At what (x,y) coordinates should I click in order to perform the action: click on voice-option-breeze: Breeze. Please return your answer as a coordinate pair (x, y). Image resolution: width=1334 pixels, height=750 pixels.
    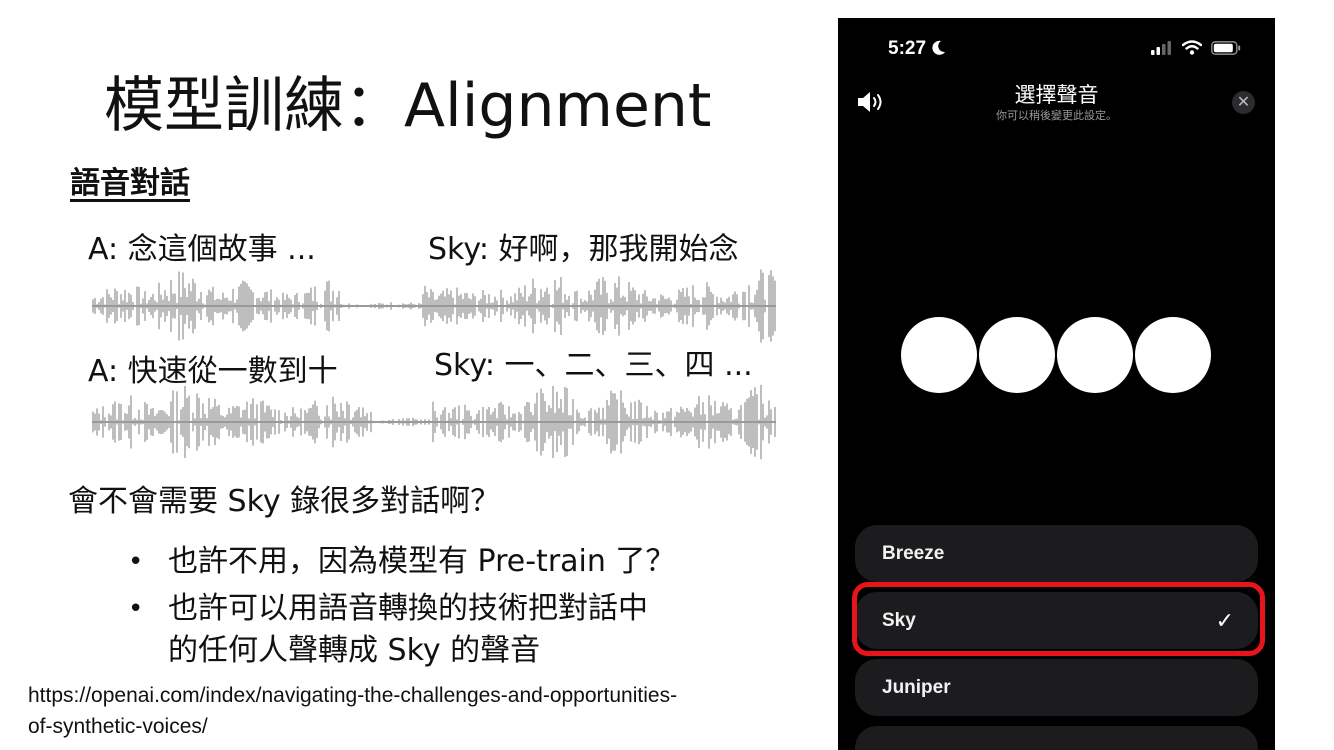
    Looking at the image, I should click on (1056, 553).